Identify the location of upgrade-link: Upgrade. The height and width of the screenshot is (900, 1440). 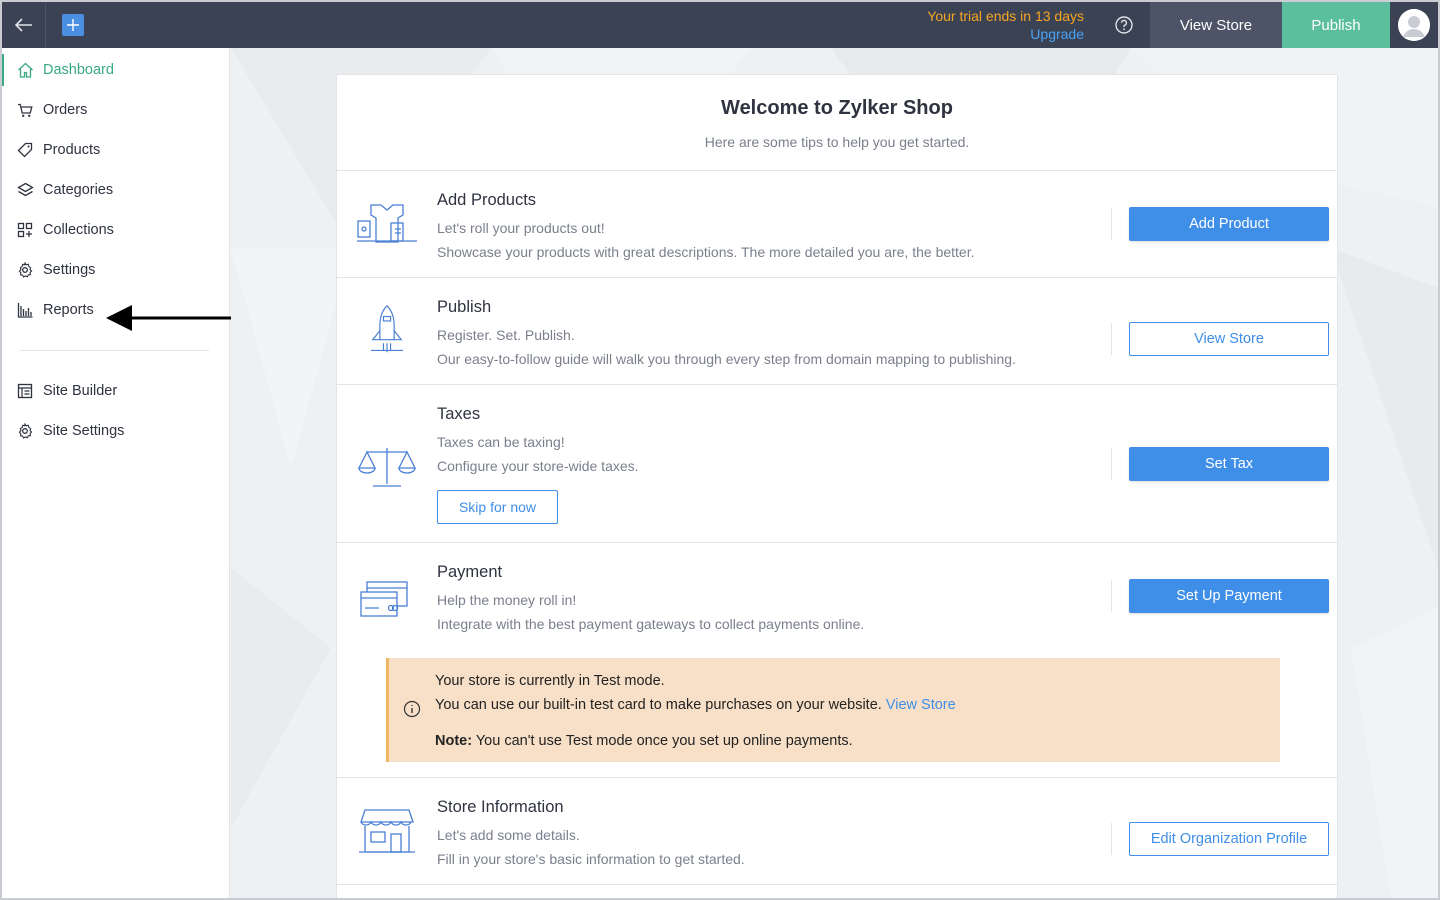
(1005, 34).